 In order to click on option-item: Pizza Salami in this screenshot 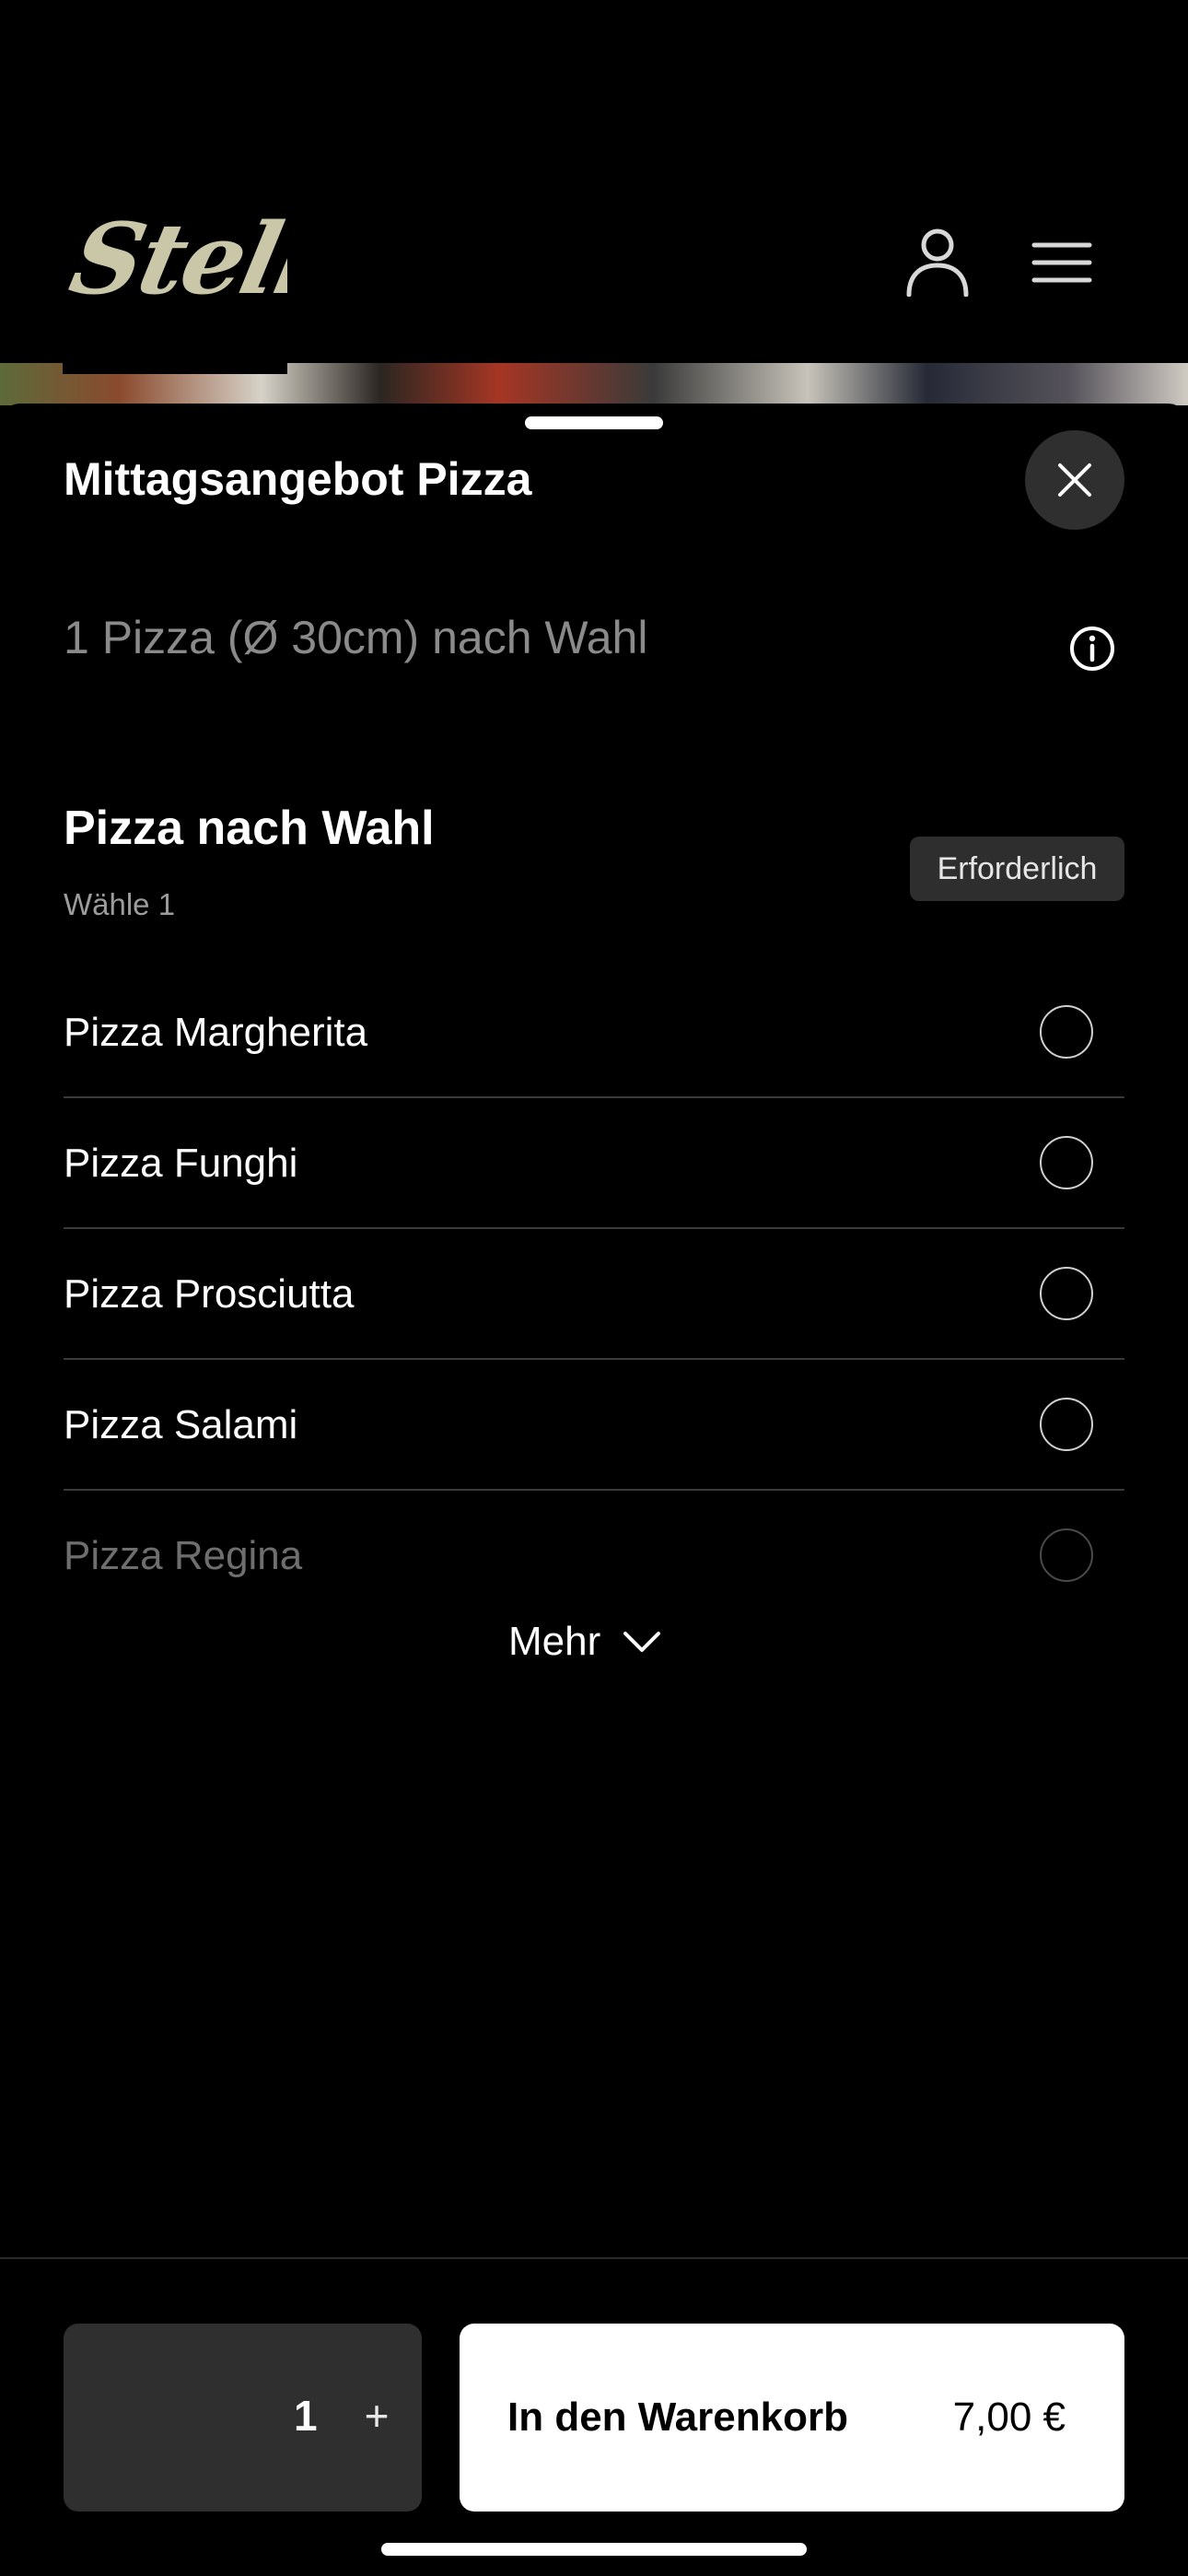, I will do `click(594, 1425)`.